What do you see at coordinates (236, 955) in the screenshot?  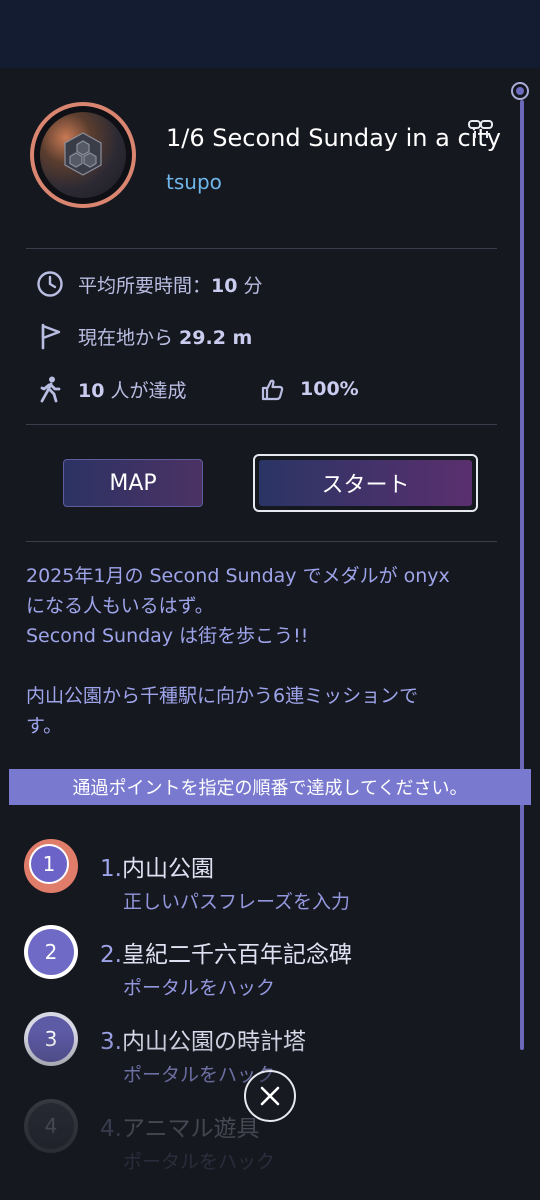 I see `step-name: 皇紀二千六百年記念碑` at bounding box center [236, 955].